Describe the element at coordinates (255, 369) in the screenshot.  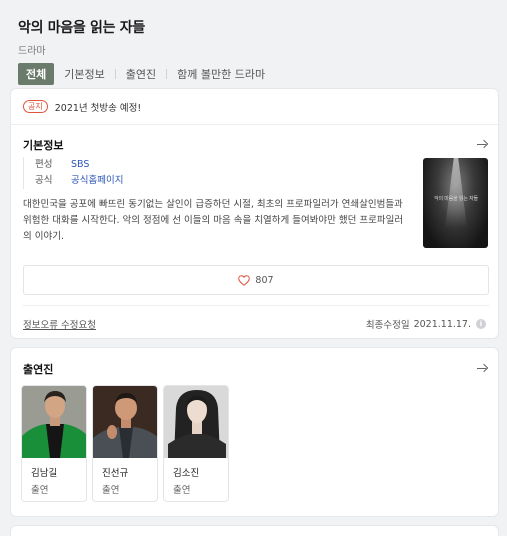
I see `cast-header: 출연진` at that location.